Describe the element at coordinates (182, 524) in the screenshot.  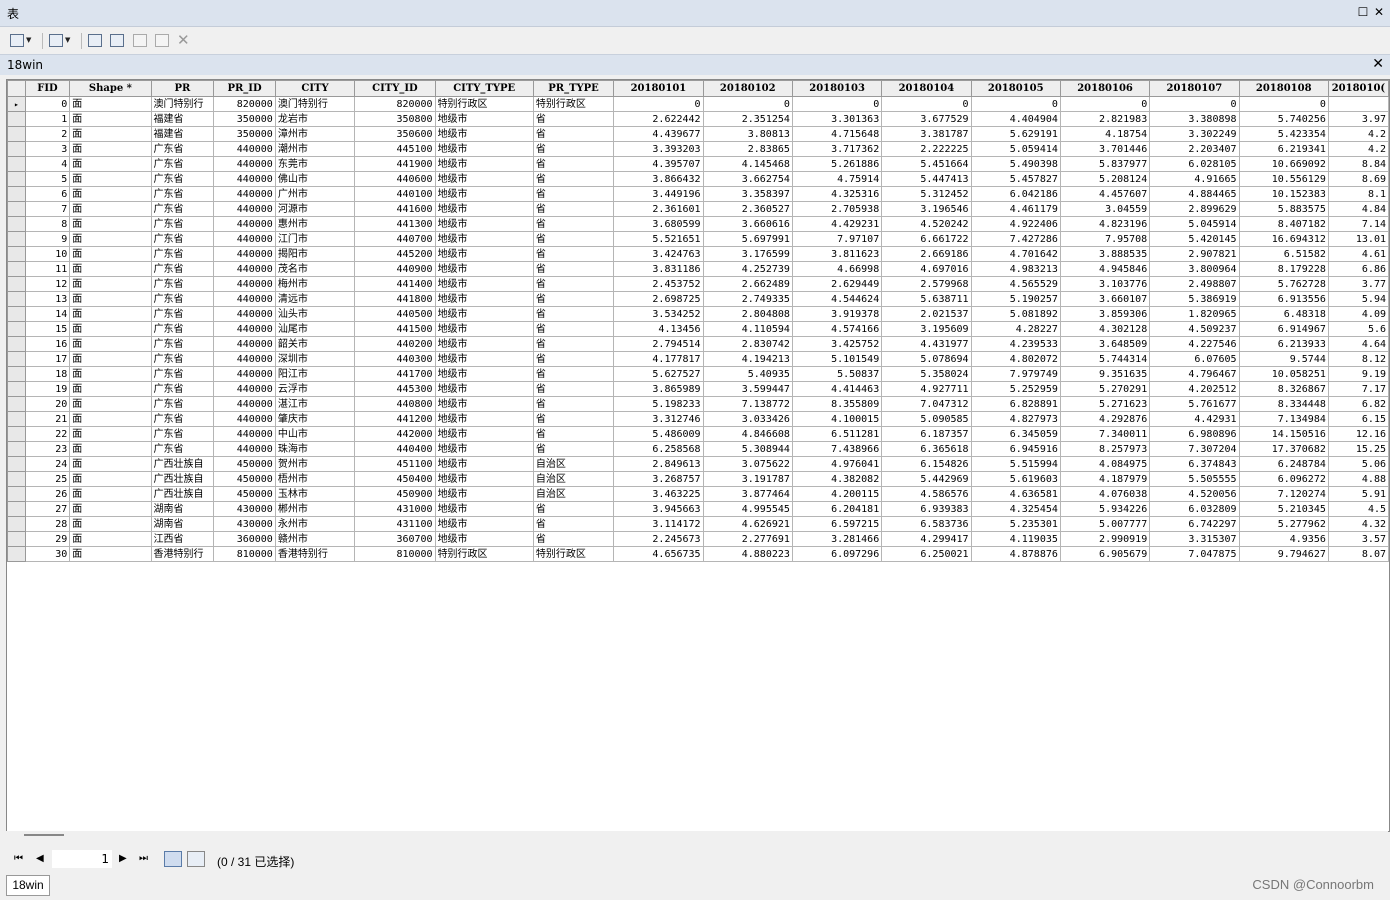
I see `table-cell: 湖南省` at that location.